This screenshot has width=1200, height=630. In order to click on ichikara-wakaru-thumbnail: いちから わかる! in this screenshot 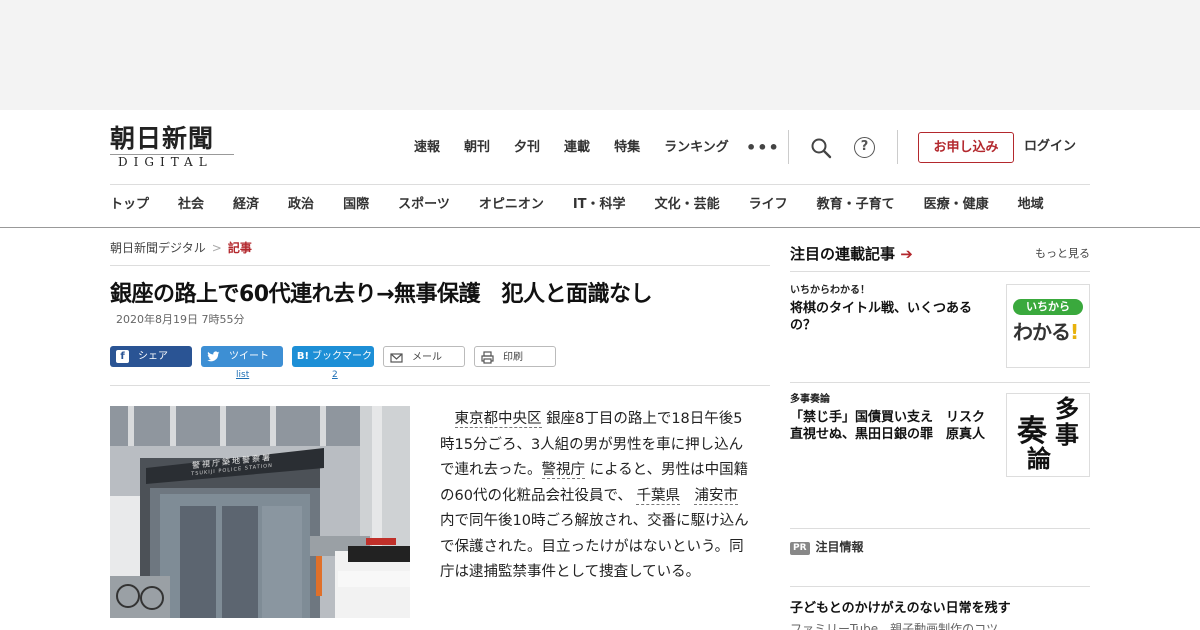, I will do `click(1048, 326)`.